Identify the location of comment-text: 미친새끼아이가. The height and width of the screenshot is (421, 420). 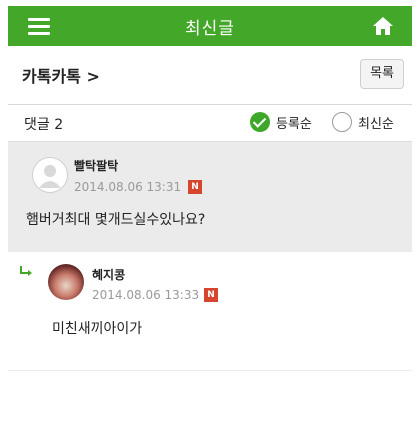
(97, 329).